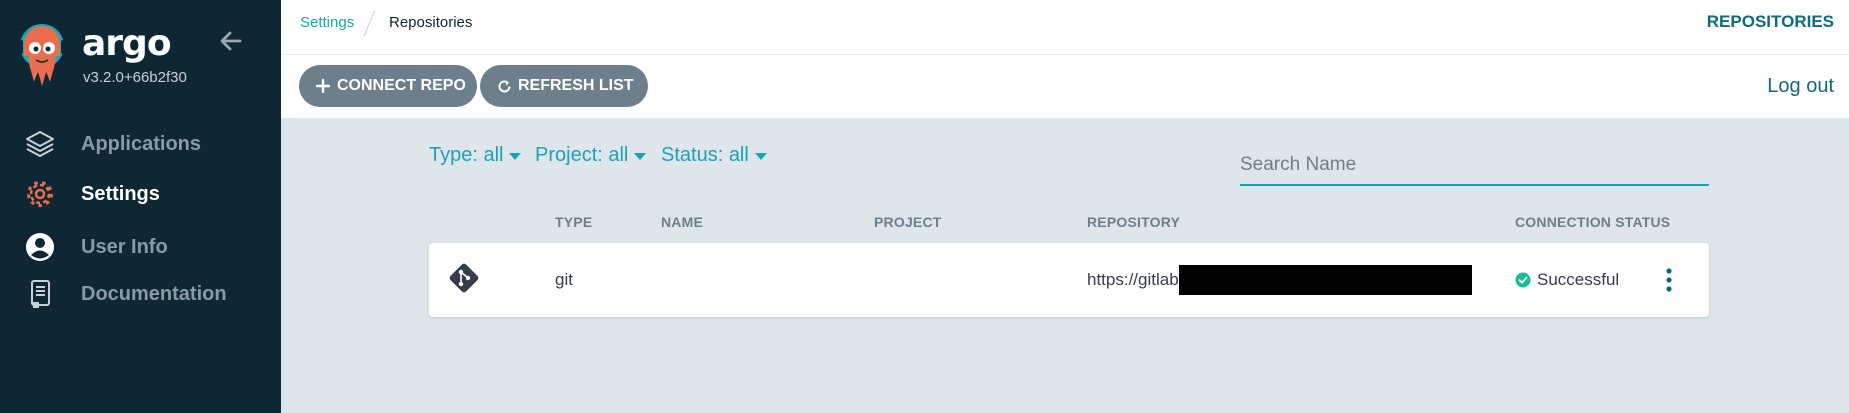 The height and width of the screenshot is (413, 1849). Describe the element at coordinates (124, 246) in the screenshot. I see `sidebar-item-label: User Info` at that location.